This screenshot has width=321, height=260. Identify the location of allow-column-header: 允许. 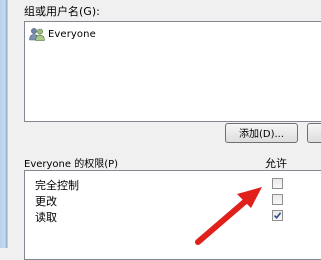
(276, 163).